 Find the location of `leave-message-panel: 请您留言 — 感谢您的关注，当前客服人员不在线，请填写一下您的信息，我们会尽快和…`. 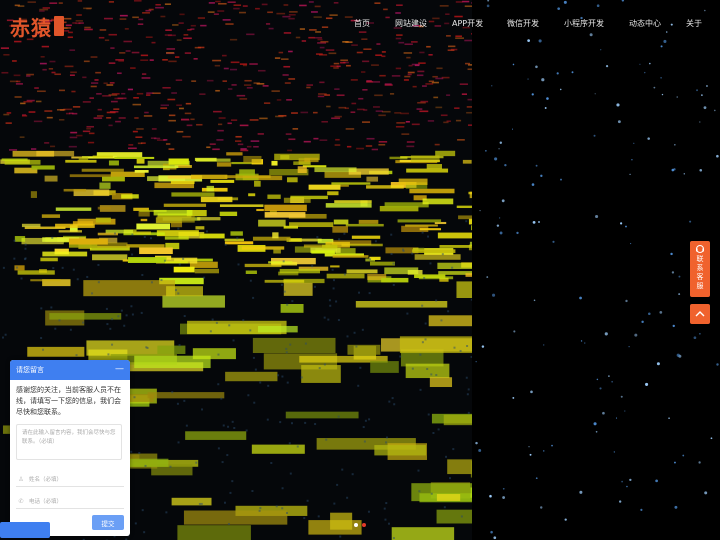

leave-message-panel: 请您留言 — 感谢您的关注，当前客服人员不在线，请填写一下您的信息，我们会尽快和… is located at coordinates (70, 448).